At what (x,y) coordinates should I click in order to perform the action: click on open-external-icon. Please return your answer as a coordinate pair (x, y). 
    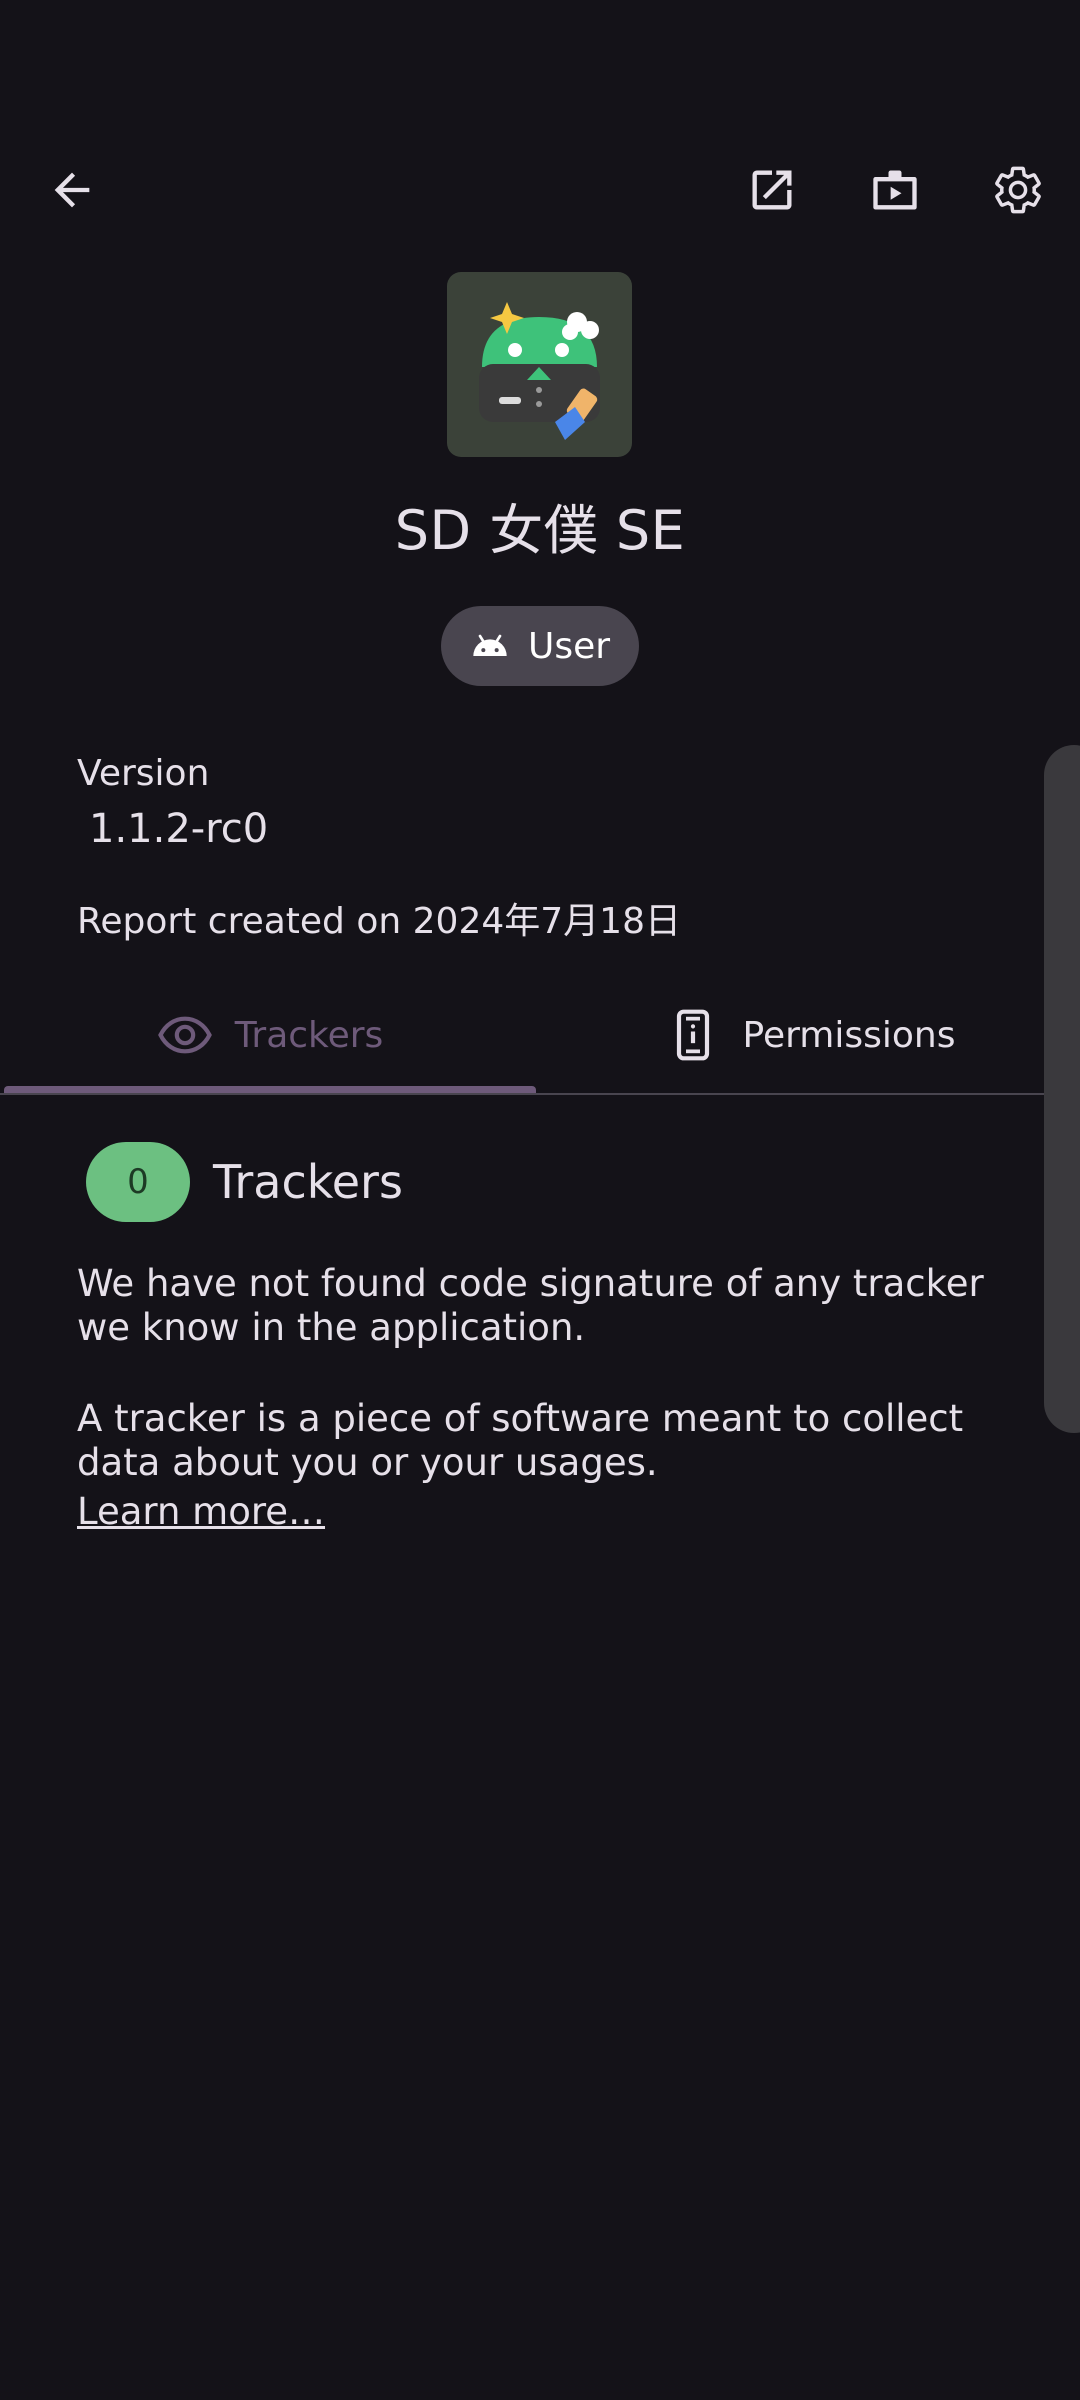
    Looking at the image, I should click on (772, 190).